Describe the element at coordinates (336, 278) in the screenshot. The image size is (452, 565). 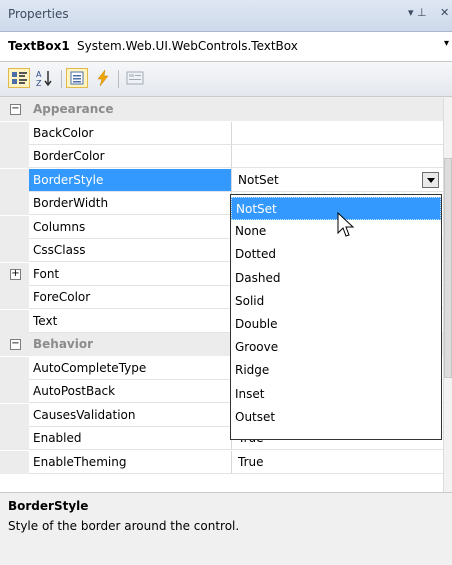
I see `dropdown-option: Dashed` at that location.